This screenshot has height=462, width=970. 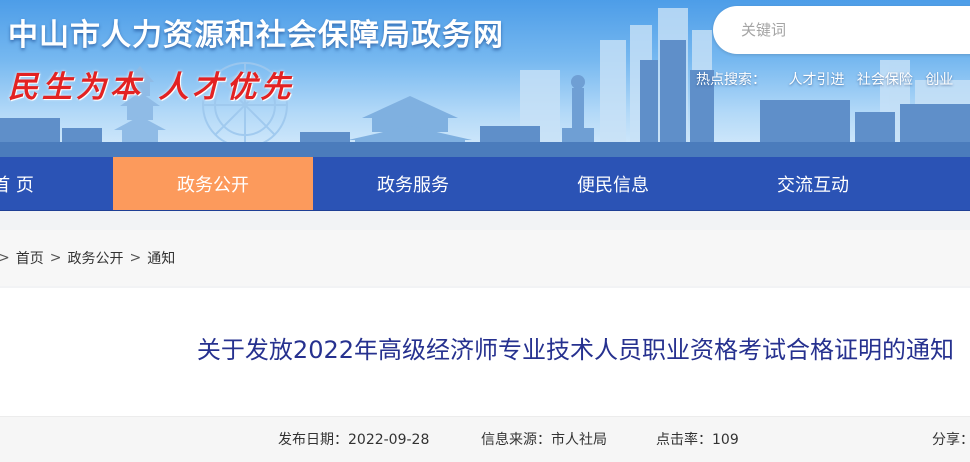 I want to click on hot-search: 热点搜索： 人才引进 社会保险 创业, so click(x=828, y=79).